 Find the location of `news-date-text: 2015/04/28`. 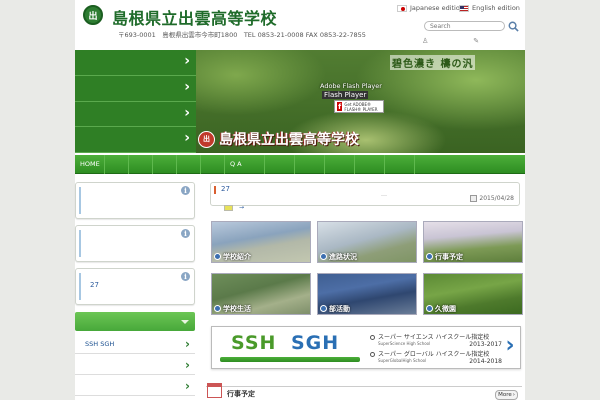

news-date-text: 2015/04/28 is located at coordinates (496, 198).